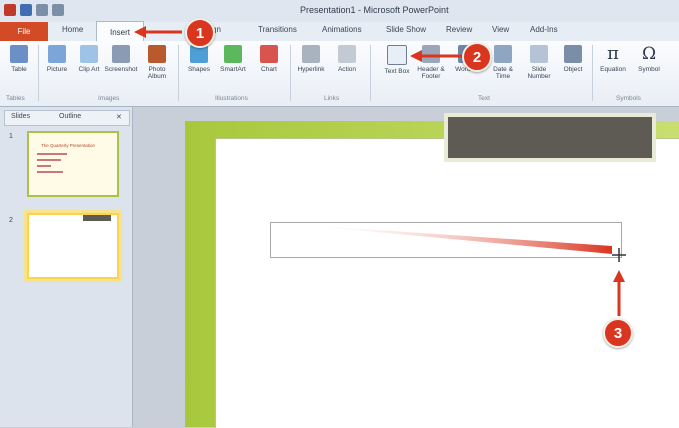  Describe the element at coordinates (619, 276) in the screenshot. I see `callout-3-arrowhead` at that location.